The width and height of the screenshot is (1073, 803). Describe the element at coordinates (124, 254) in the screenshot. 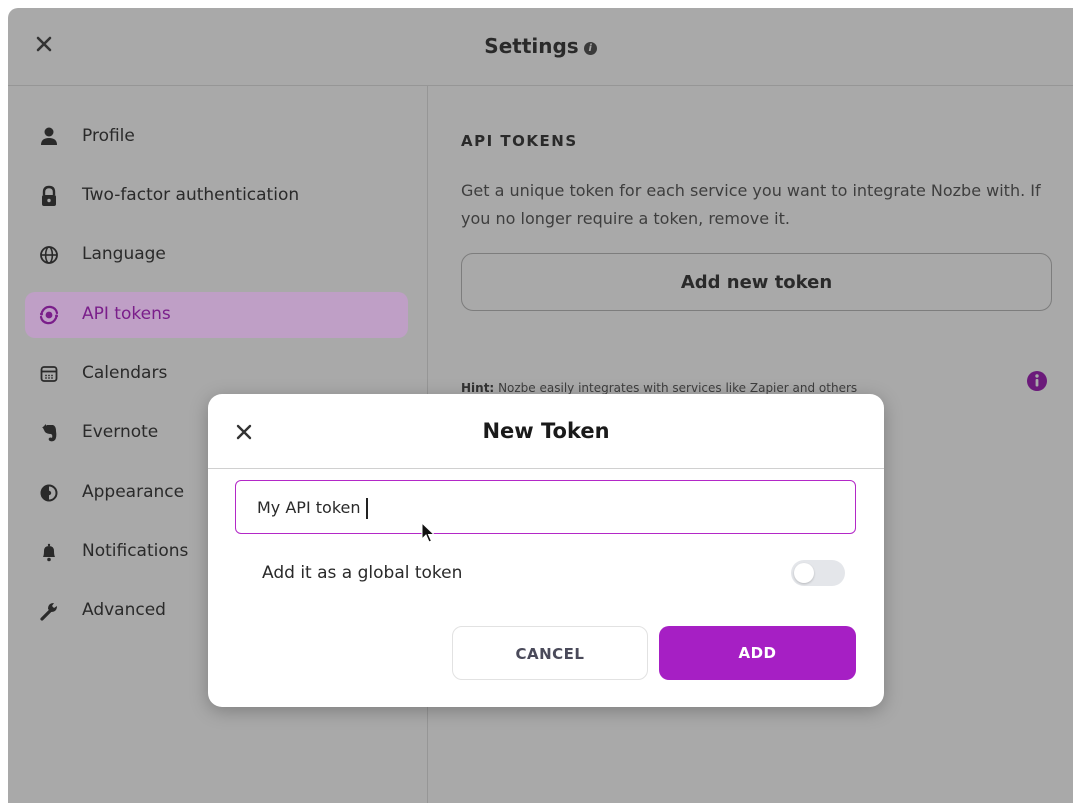

I see `sidebar-item-label: Language` at that location.